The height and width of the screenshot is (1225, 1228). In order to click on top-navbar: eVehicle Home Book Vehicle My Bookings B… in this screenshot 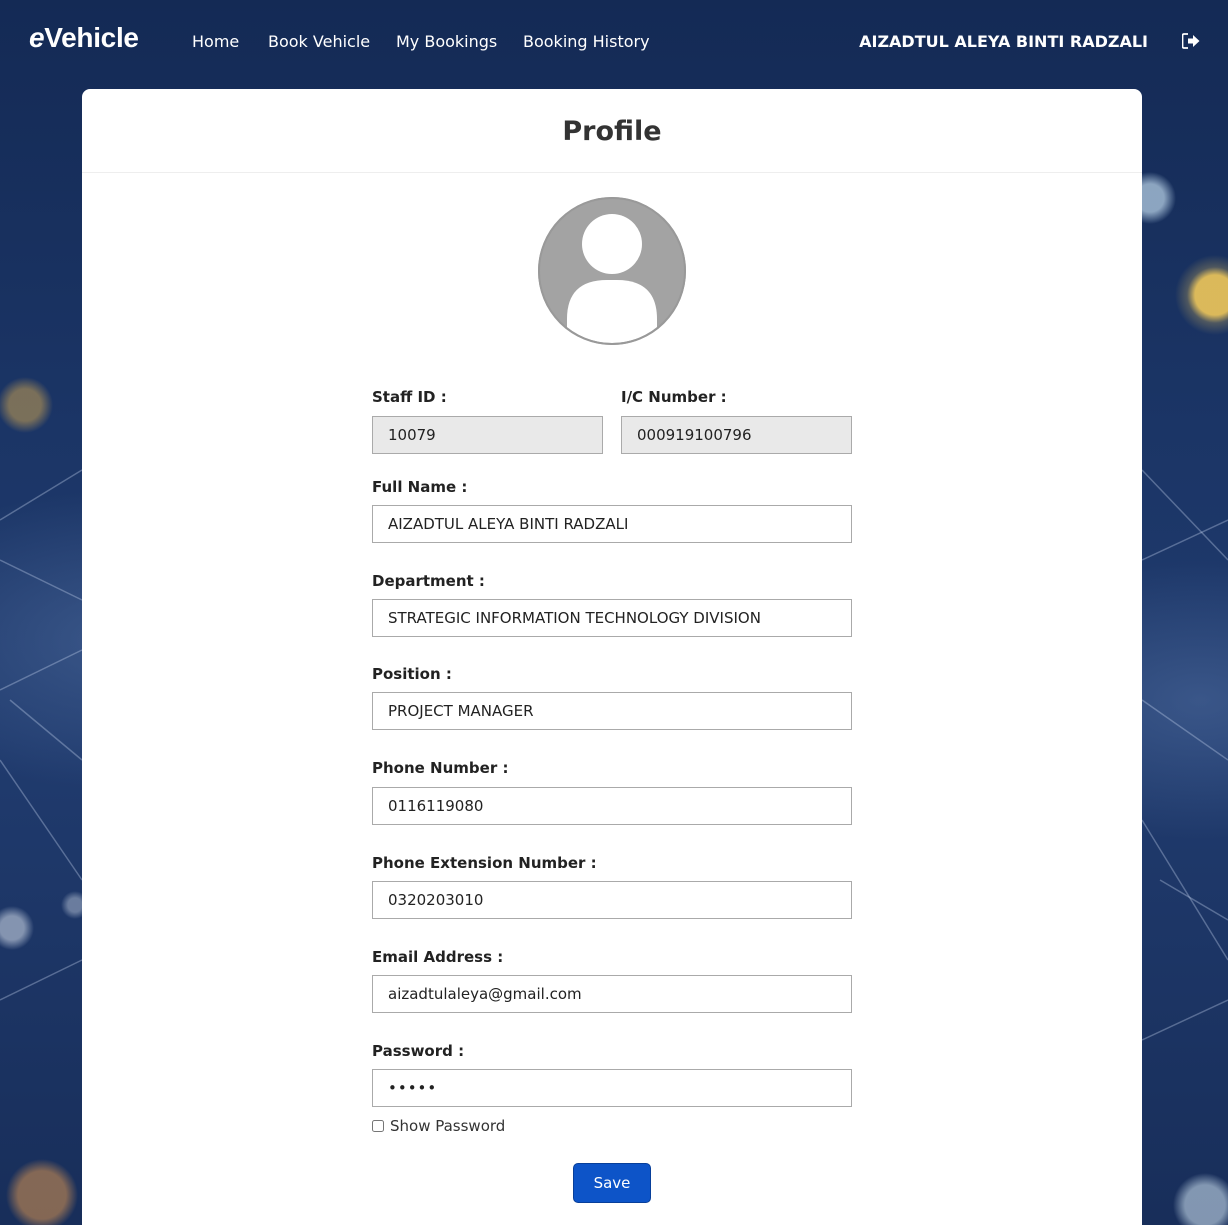, I will do `click(614, 43)`.